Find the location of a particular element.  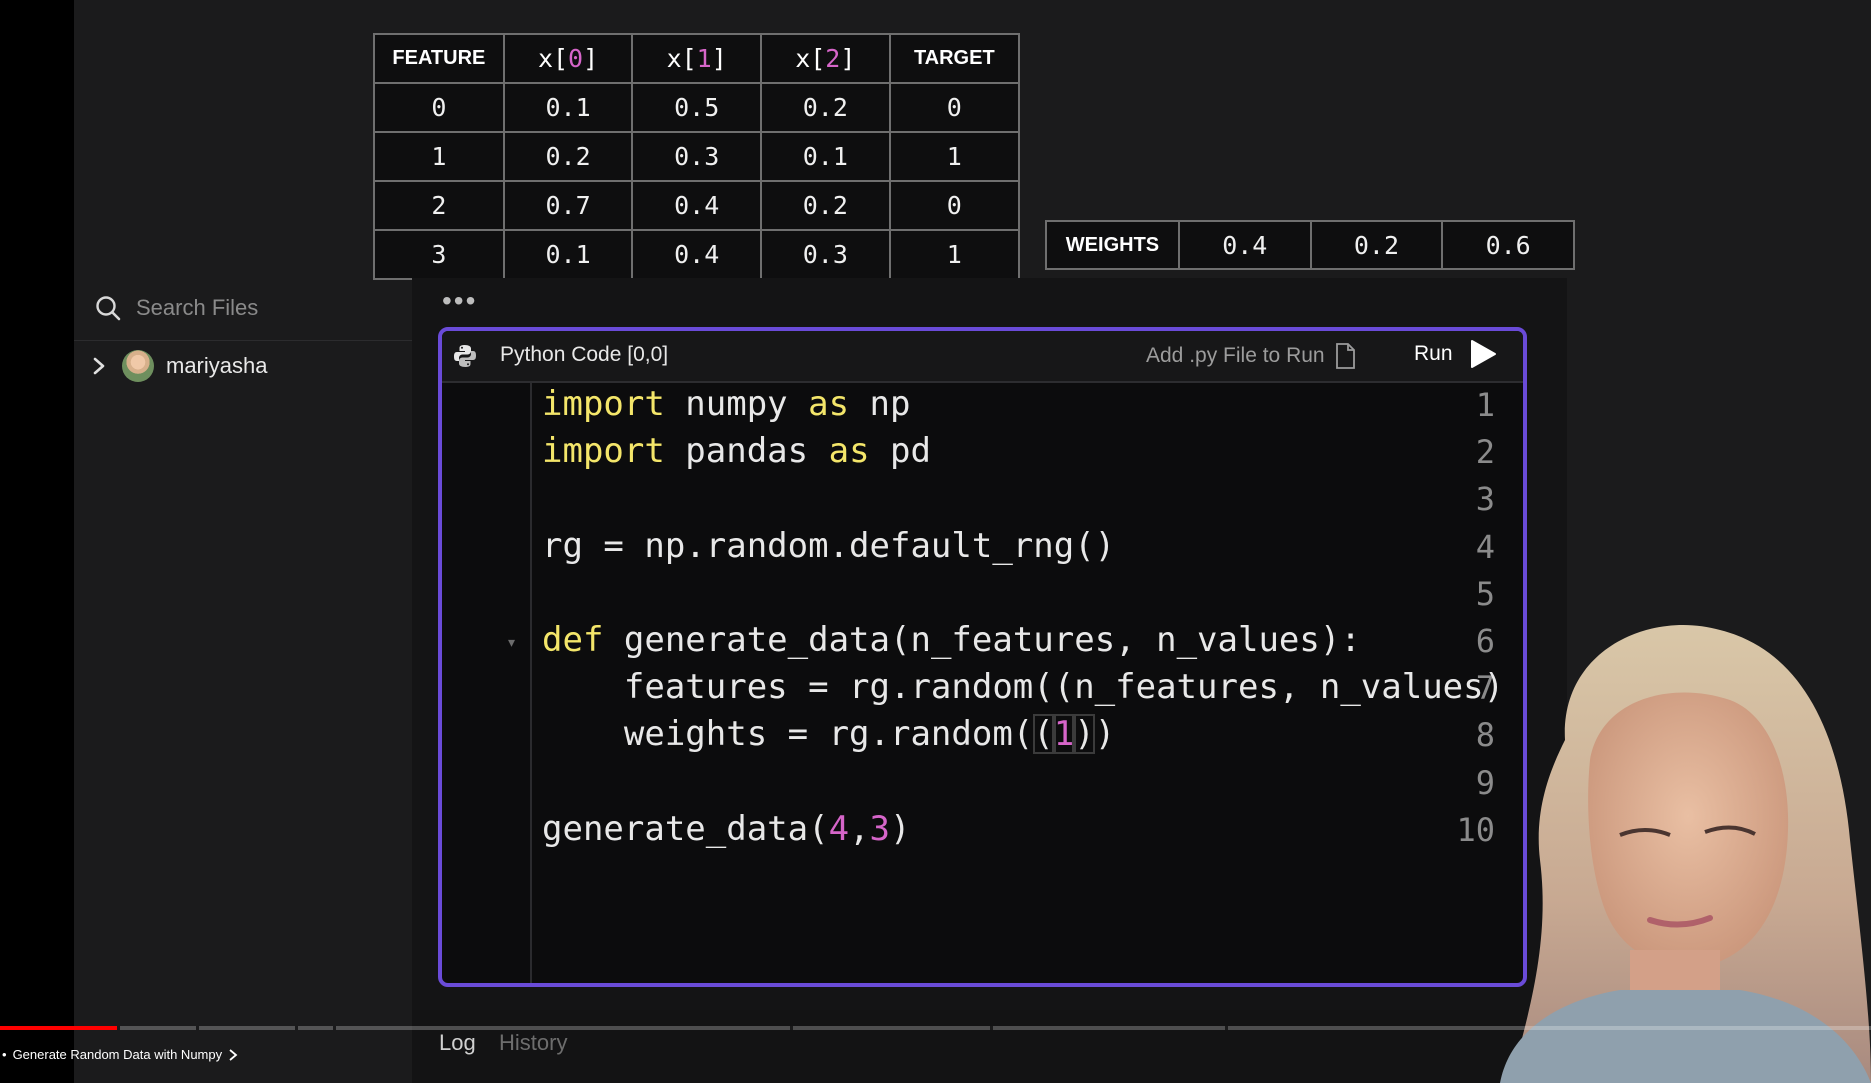

play-icon is located at coordinates (1483, 354).